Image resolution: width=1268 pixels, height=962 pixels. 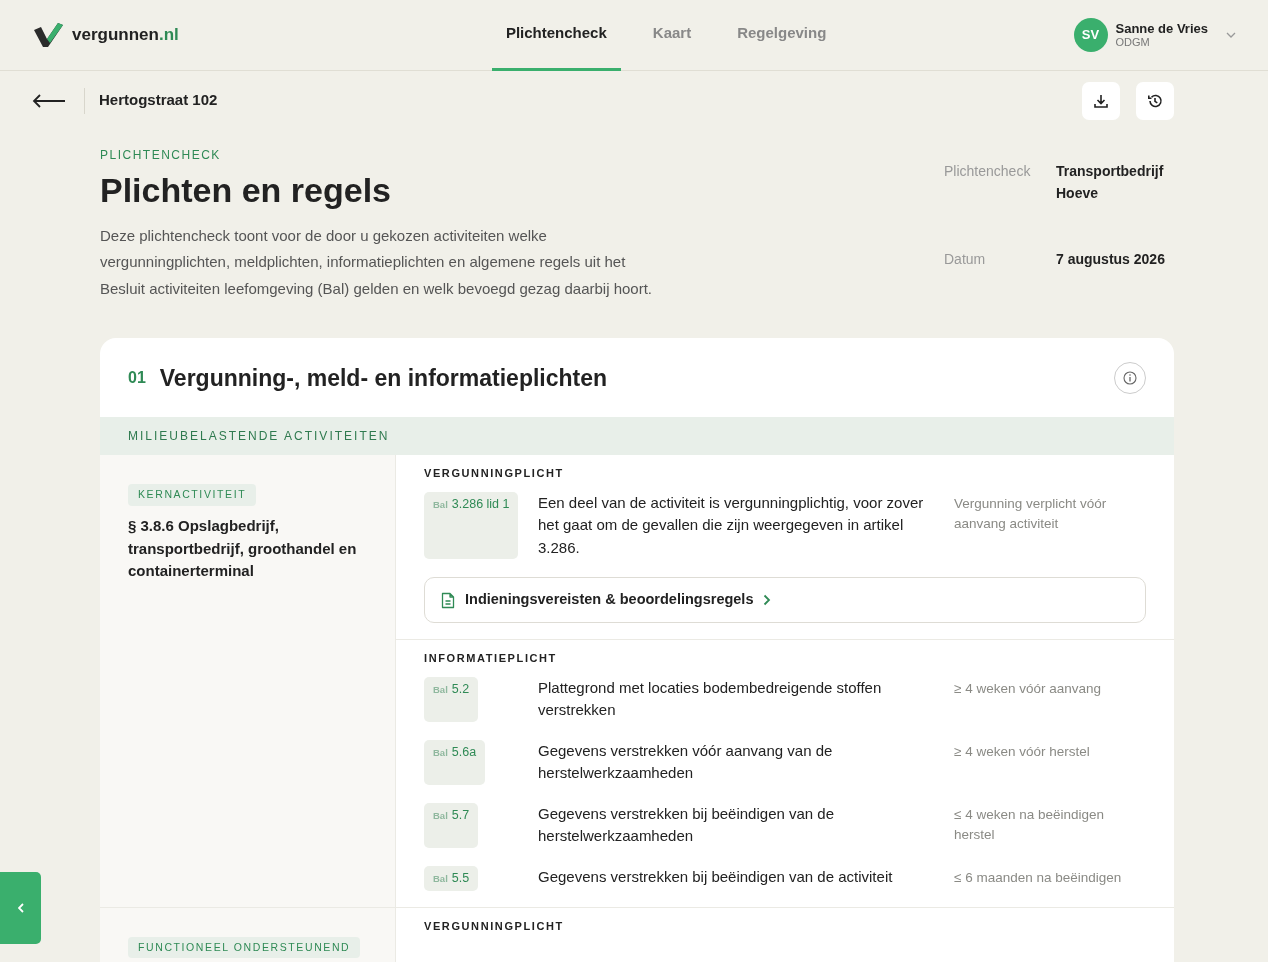 I want to click on article-reference: Bal 5.2, so click(x=451, y=699).